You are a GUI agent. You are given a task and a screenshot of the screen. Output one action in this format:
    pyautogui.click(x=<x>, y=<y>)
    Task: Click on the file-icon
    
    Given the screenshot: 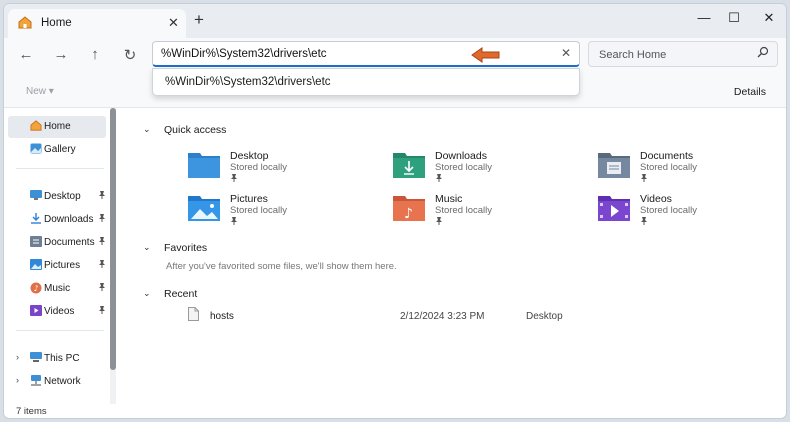 What is the action you would take?
    pyautogui.click(x=193, y=315)
    